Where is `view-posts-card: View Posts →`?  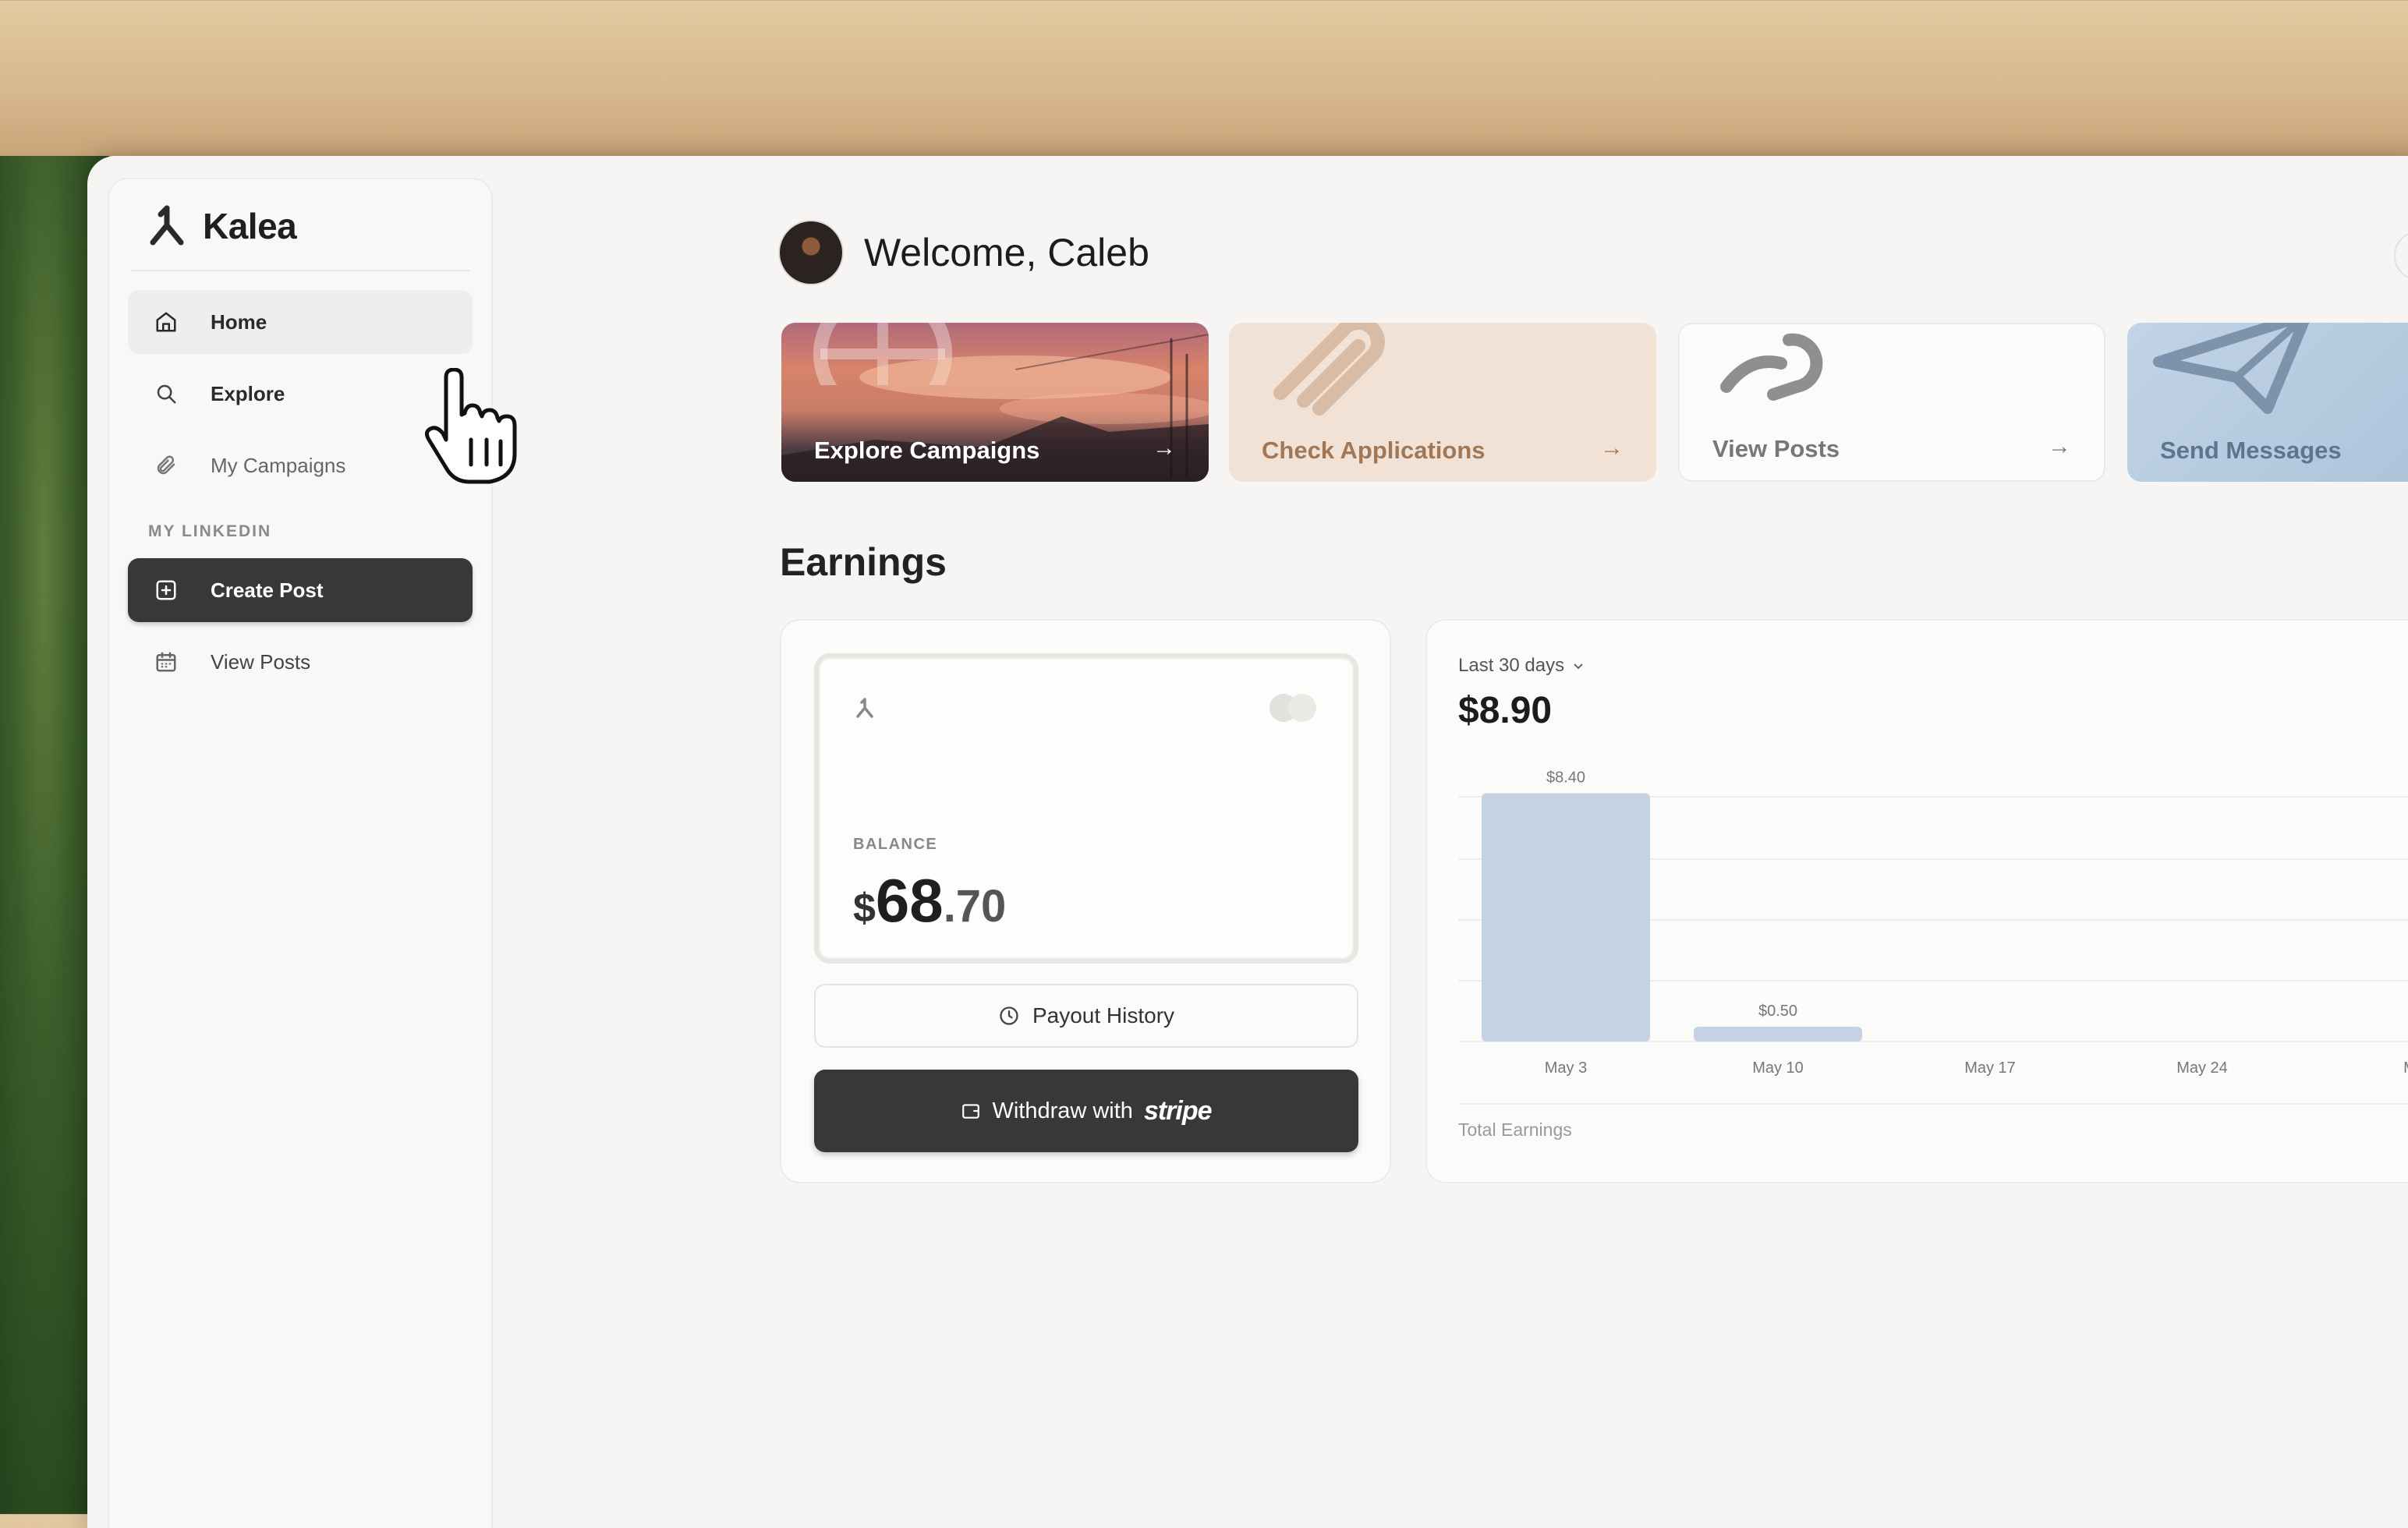 view-posts-card: View Posts → is located at coordinates (1891, 402).